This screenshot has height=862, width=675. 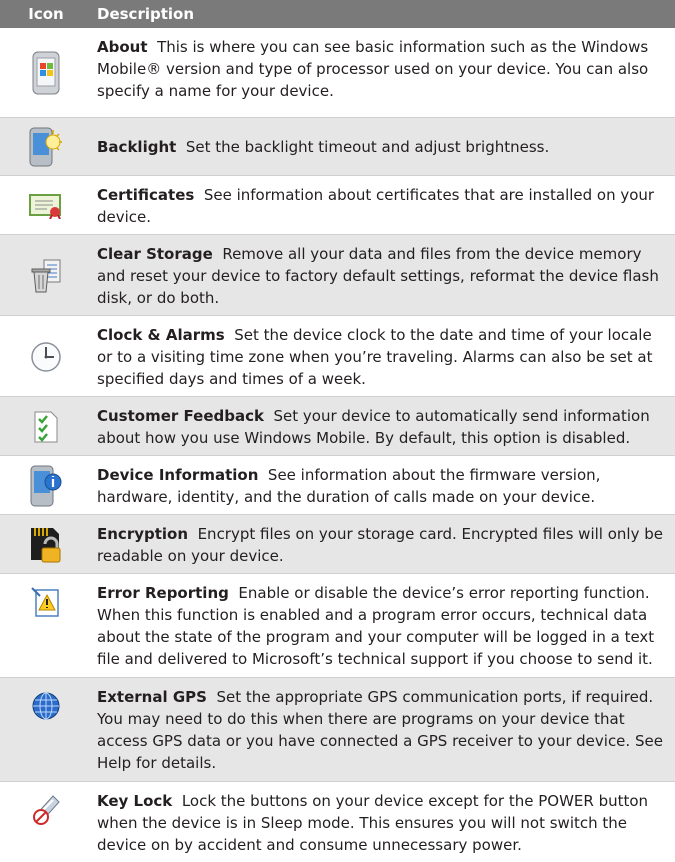 I want to click on header-icon-column: Icon, so click(x=46, y=14).